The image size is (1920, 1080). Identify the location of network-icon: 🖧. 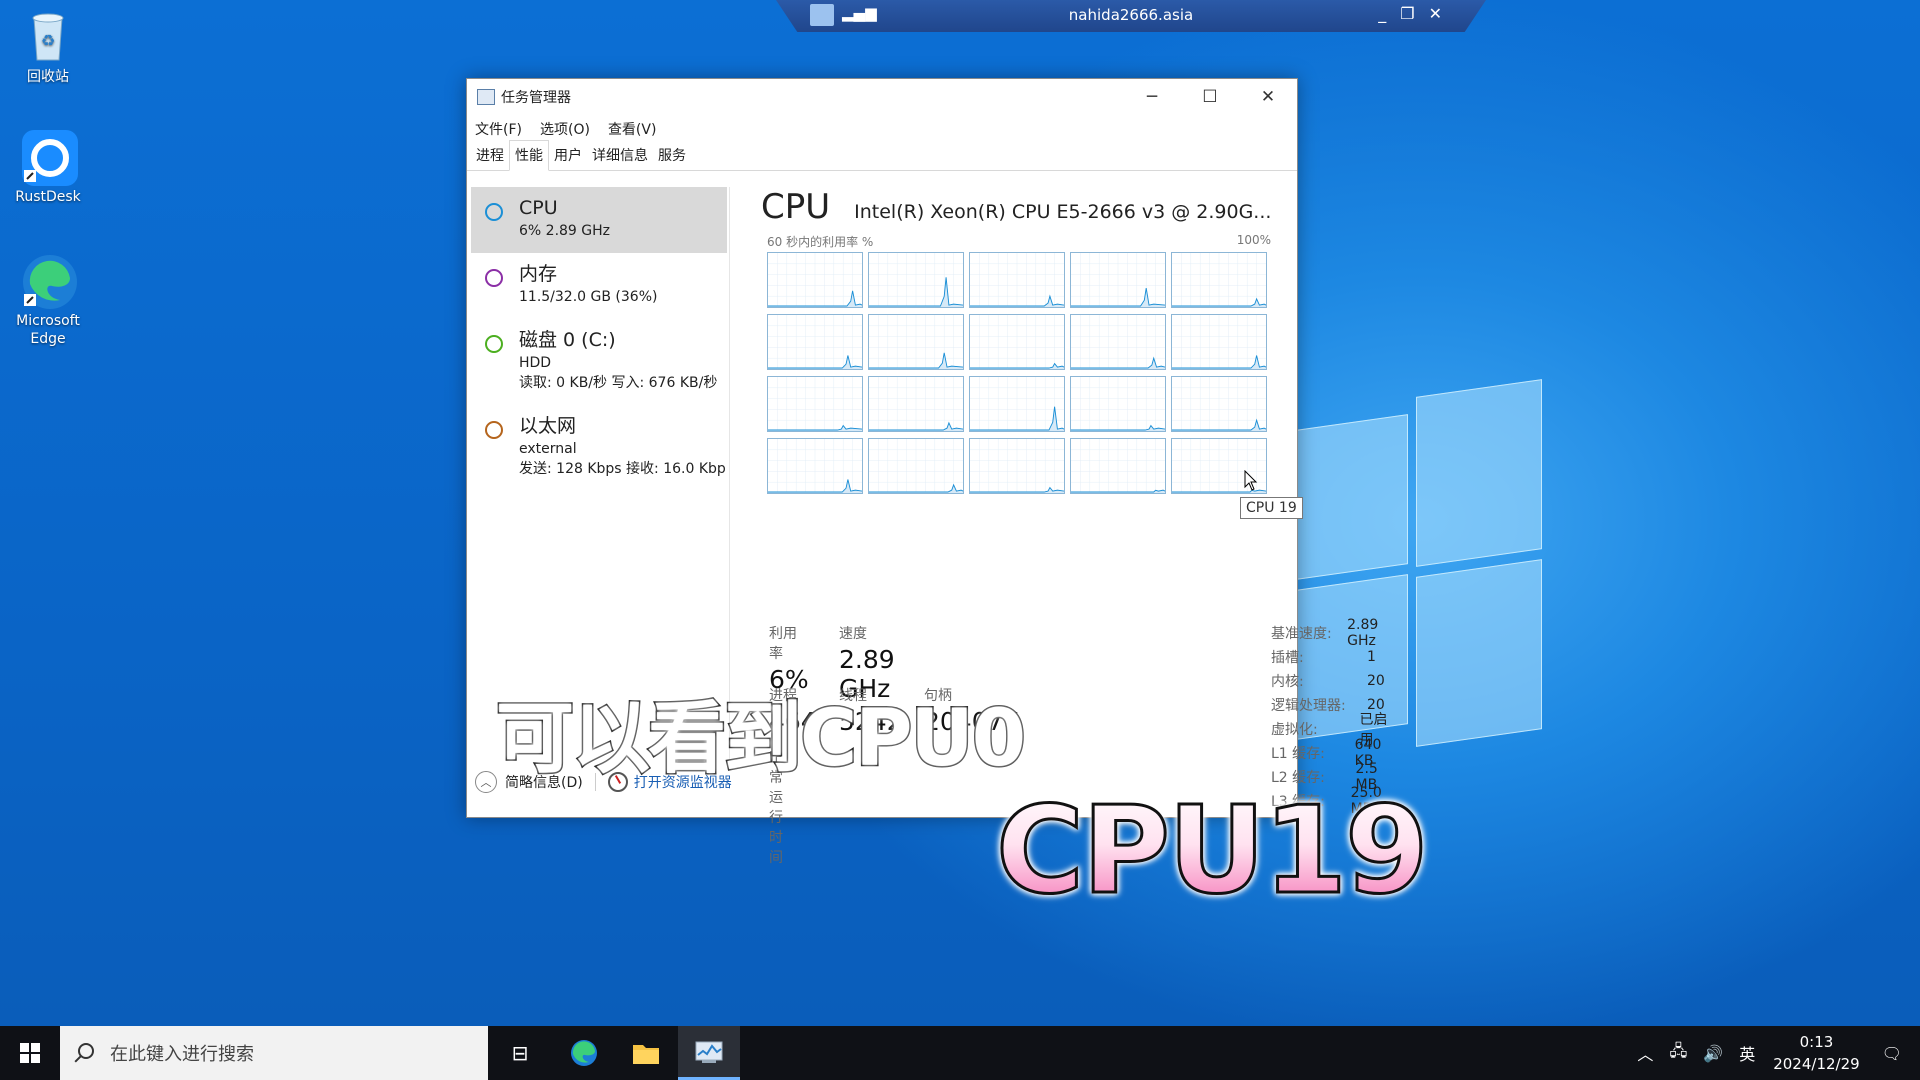
(1678, 1053).